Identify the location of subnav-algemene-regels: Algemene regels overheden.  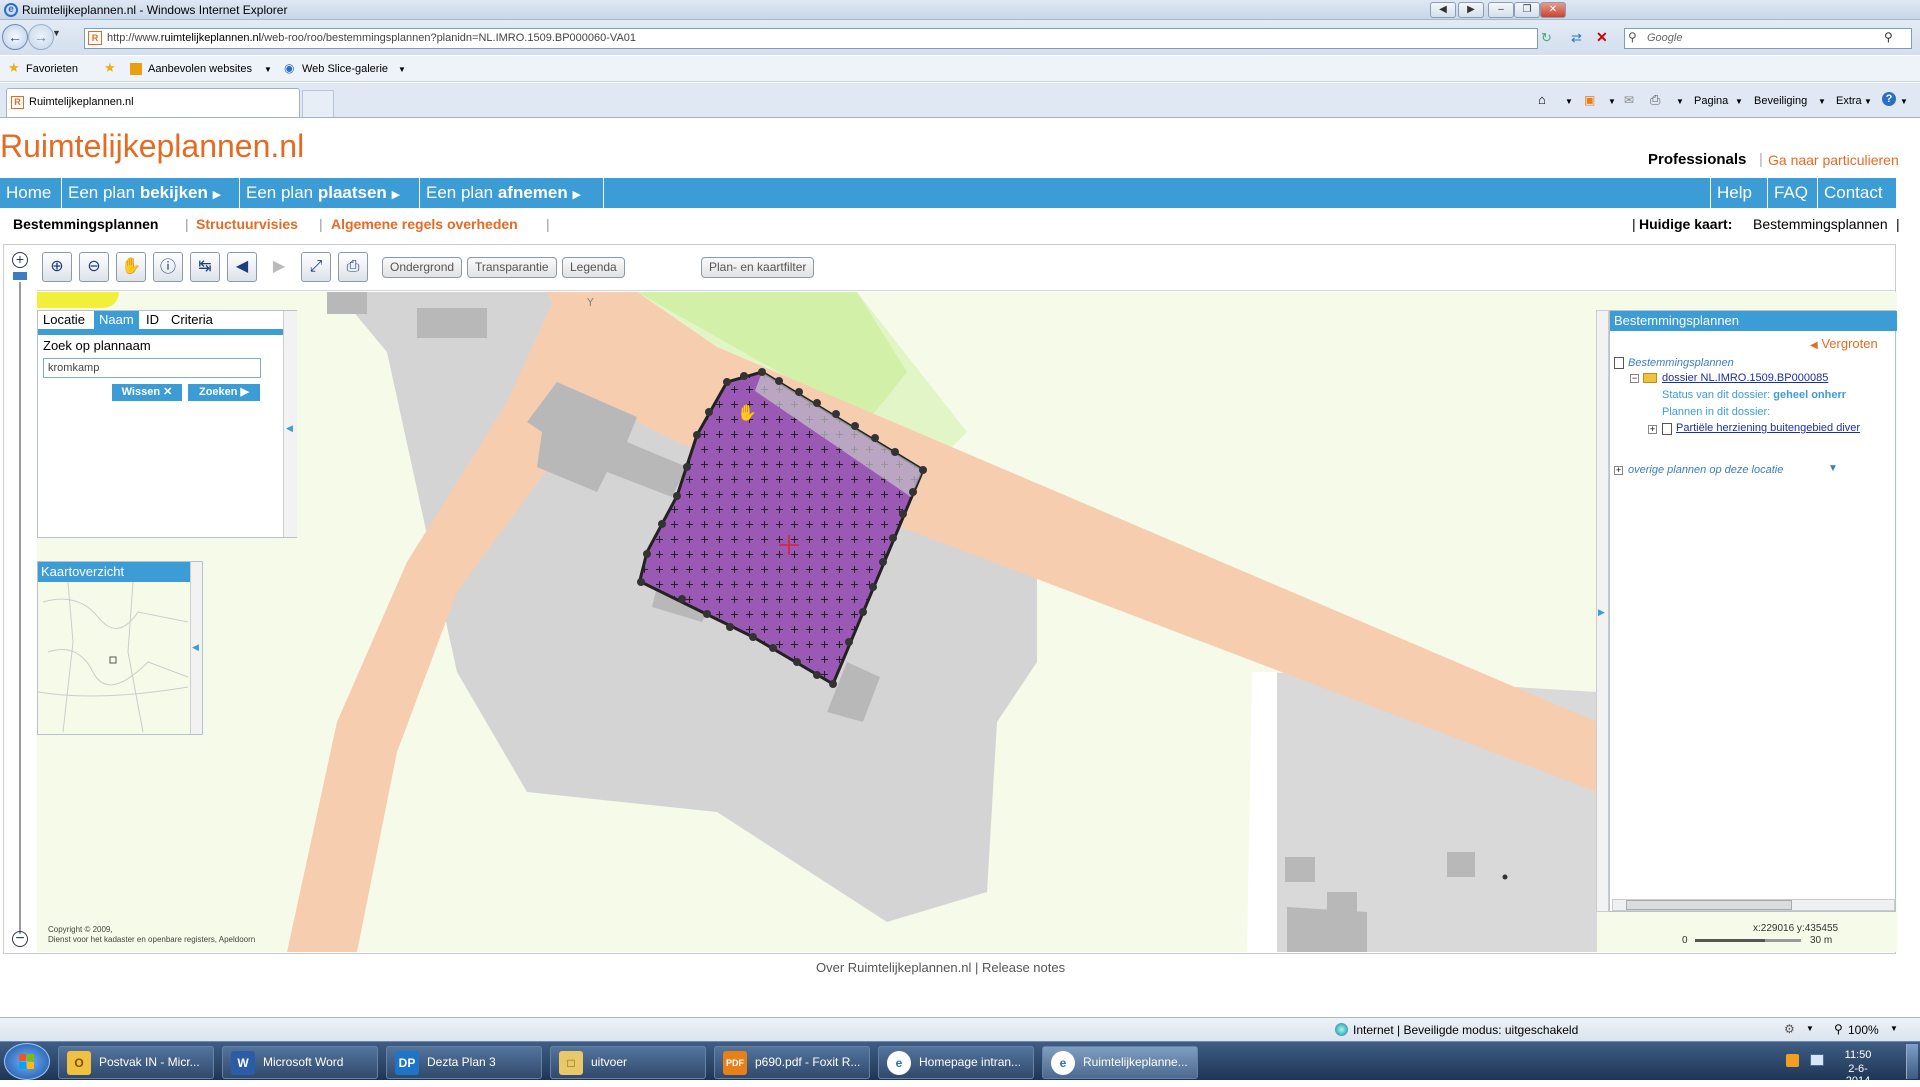
(424, 224).